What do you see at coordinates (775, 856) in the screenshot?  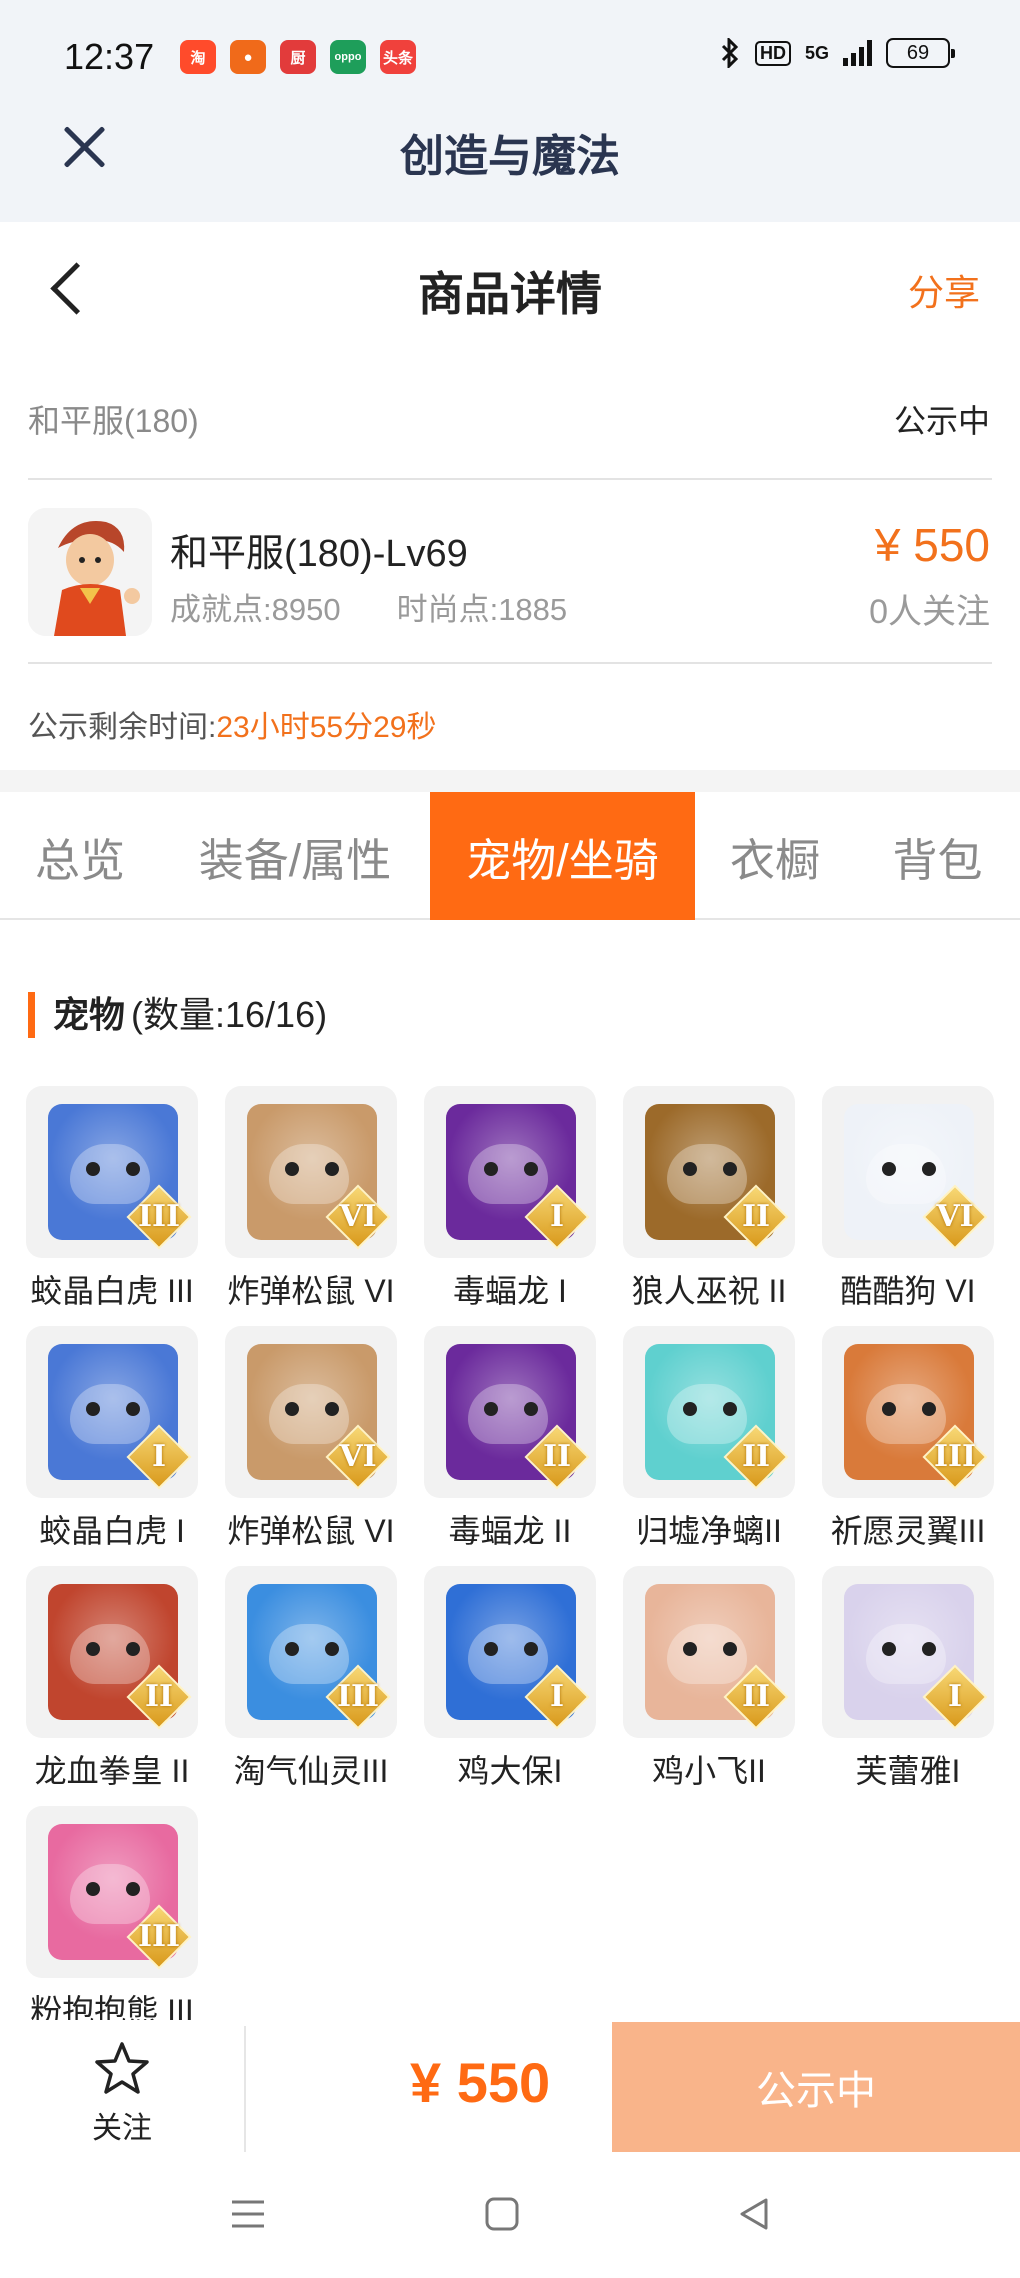 I see `tab-4: 衣橱` at bounding box center [775, 856].